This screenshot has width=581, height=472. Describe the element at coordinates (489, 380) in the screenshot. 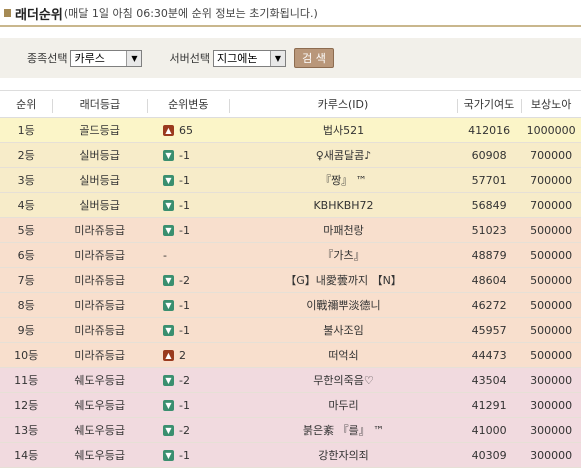

I see `contribution-cell: 43504` at that location.